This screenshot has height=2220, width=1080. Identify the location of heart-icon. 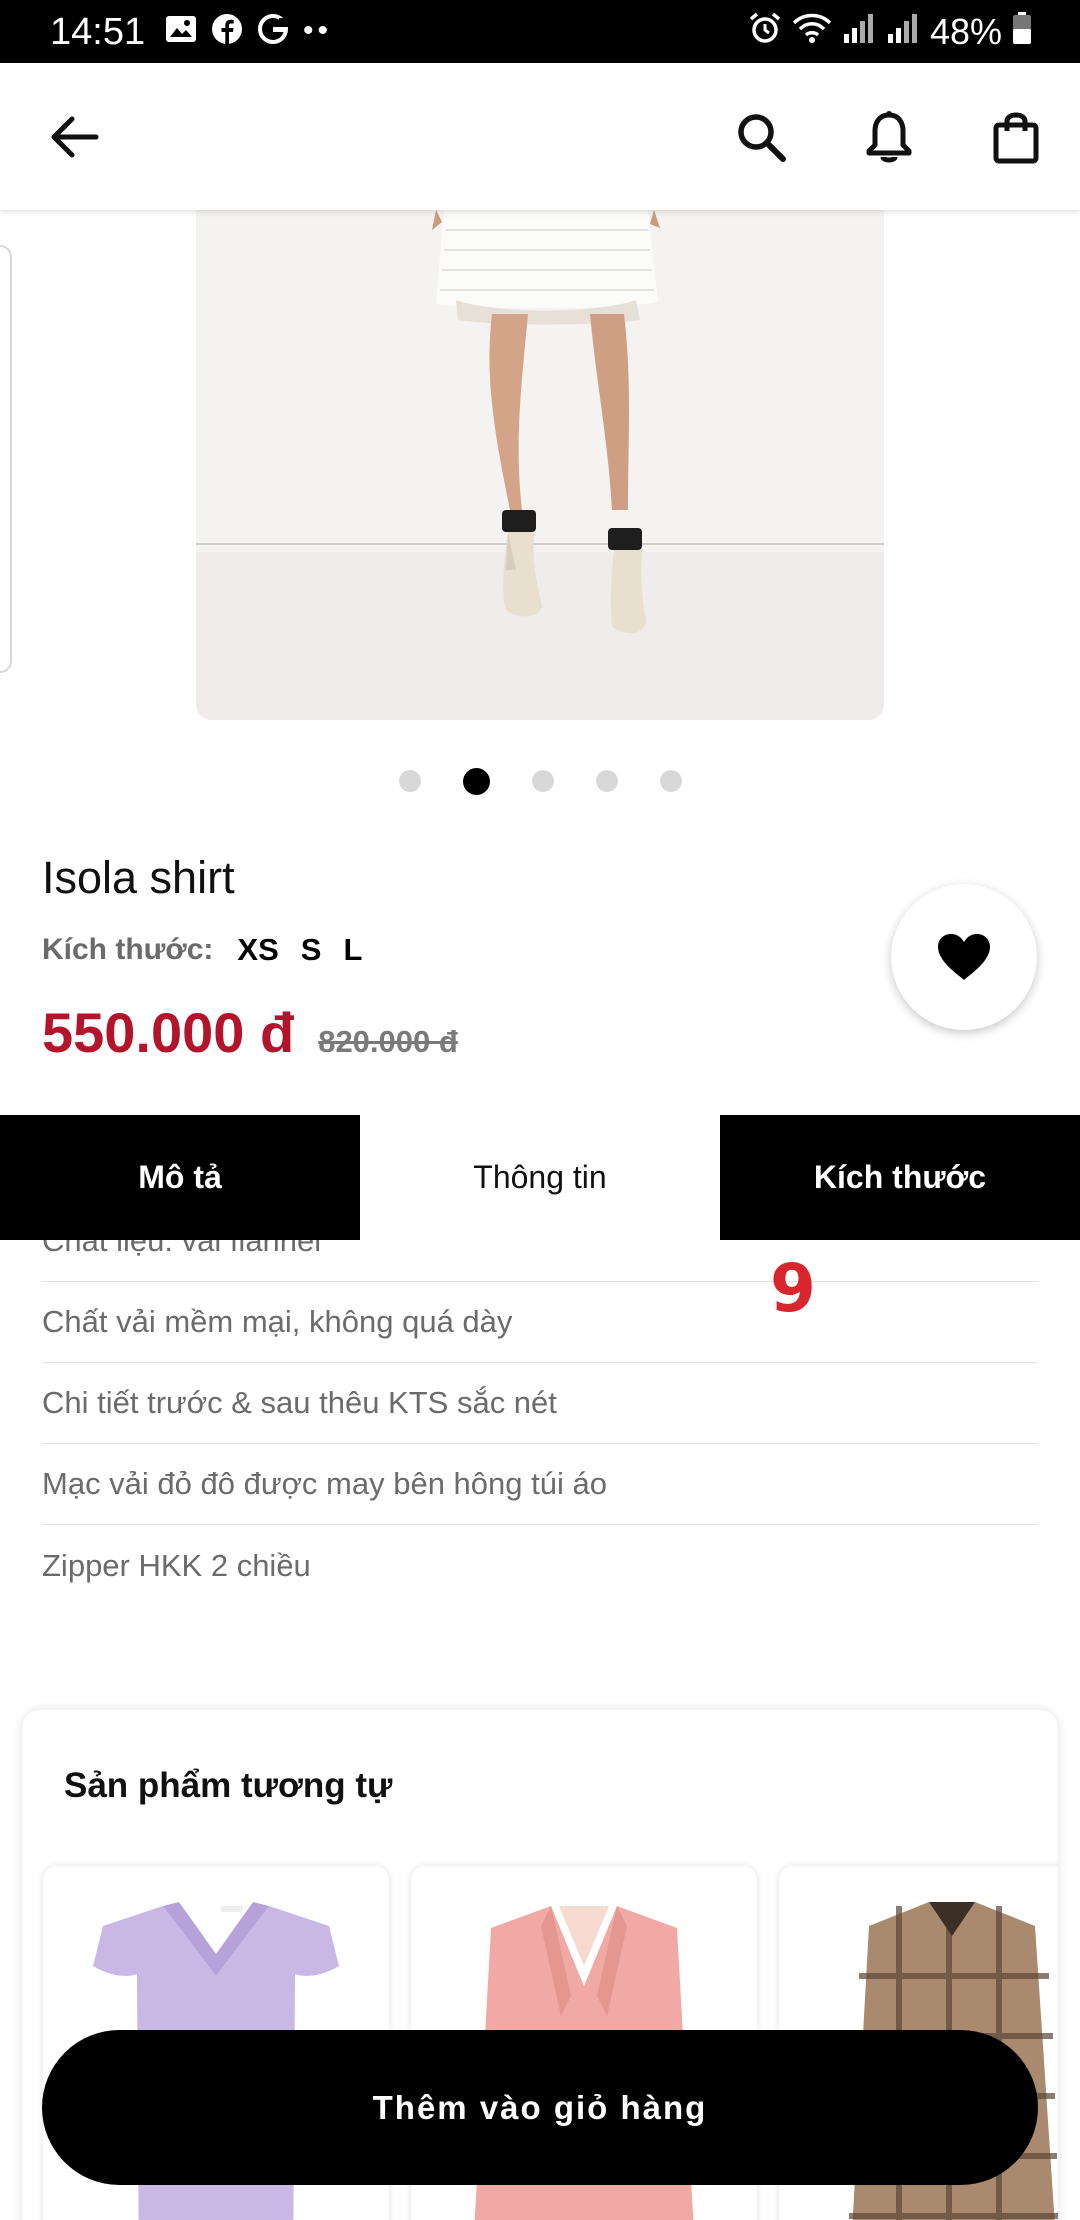
(964, 957).